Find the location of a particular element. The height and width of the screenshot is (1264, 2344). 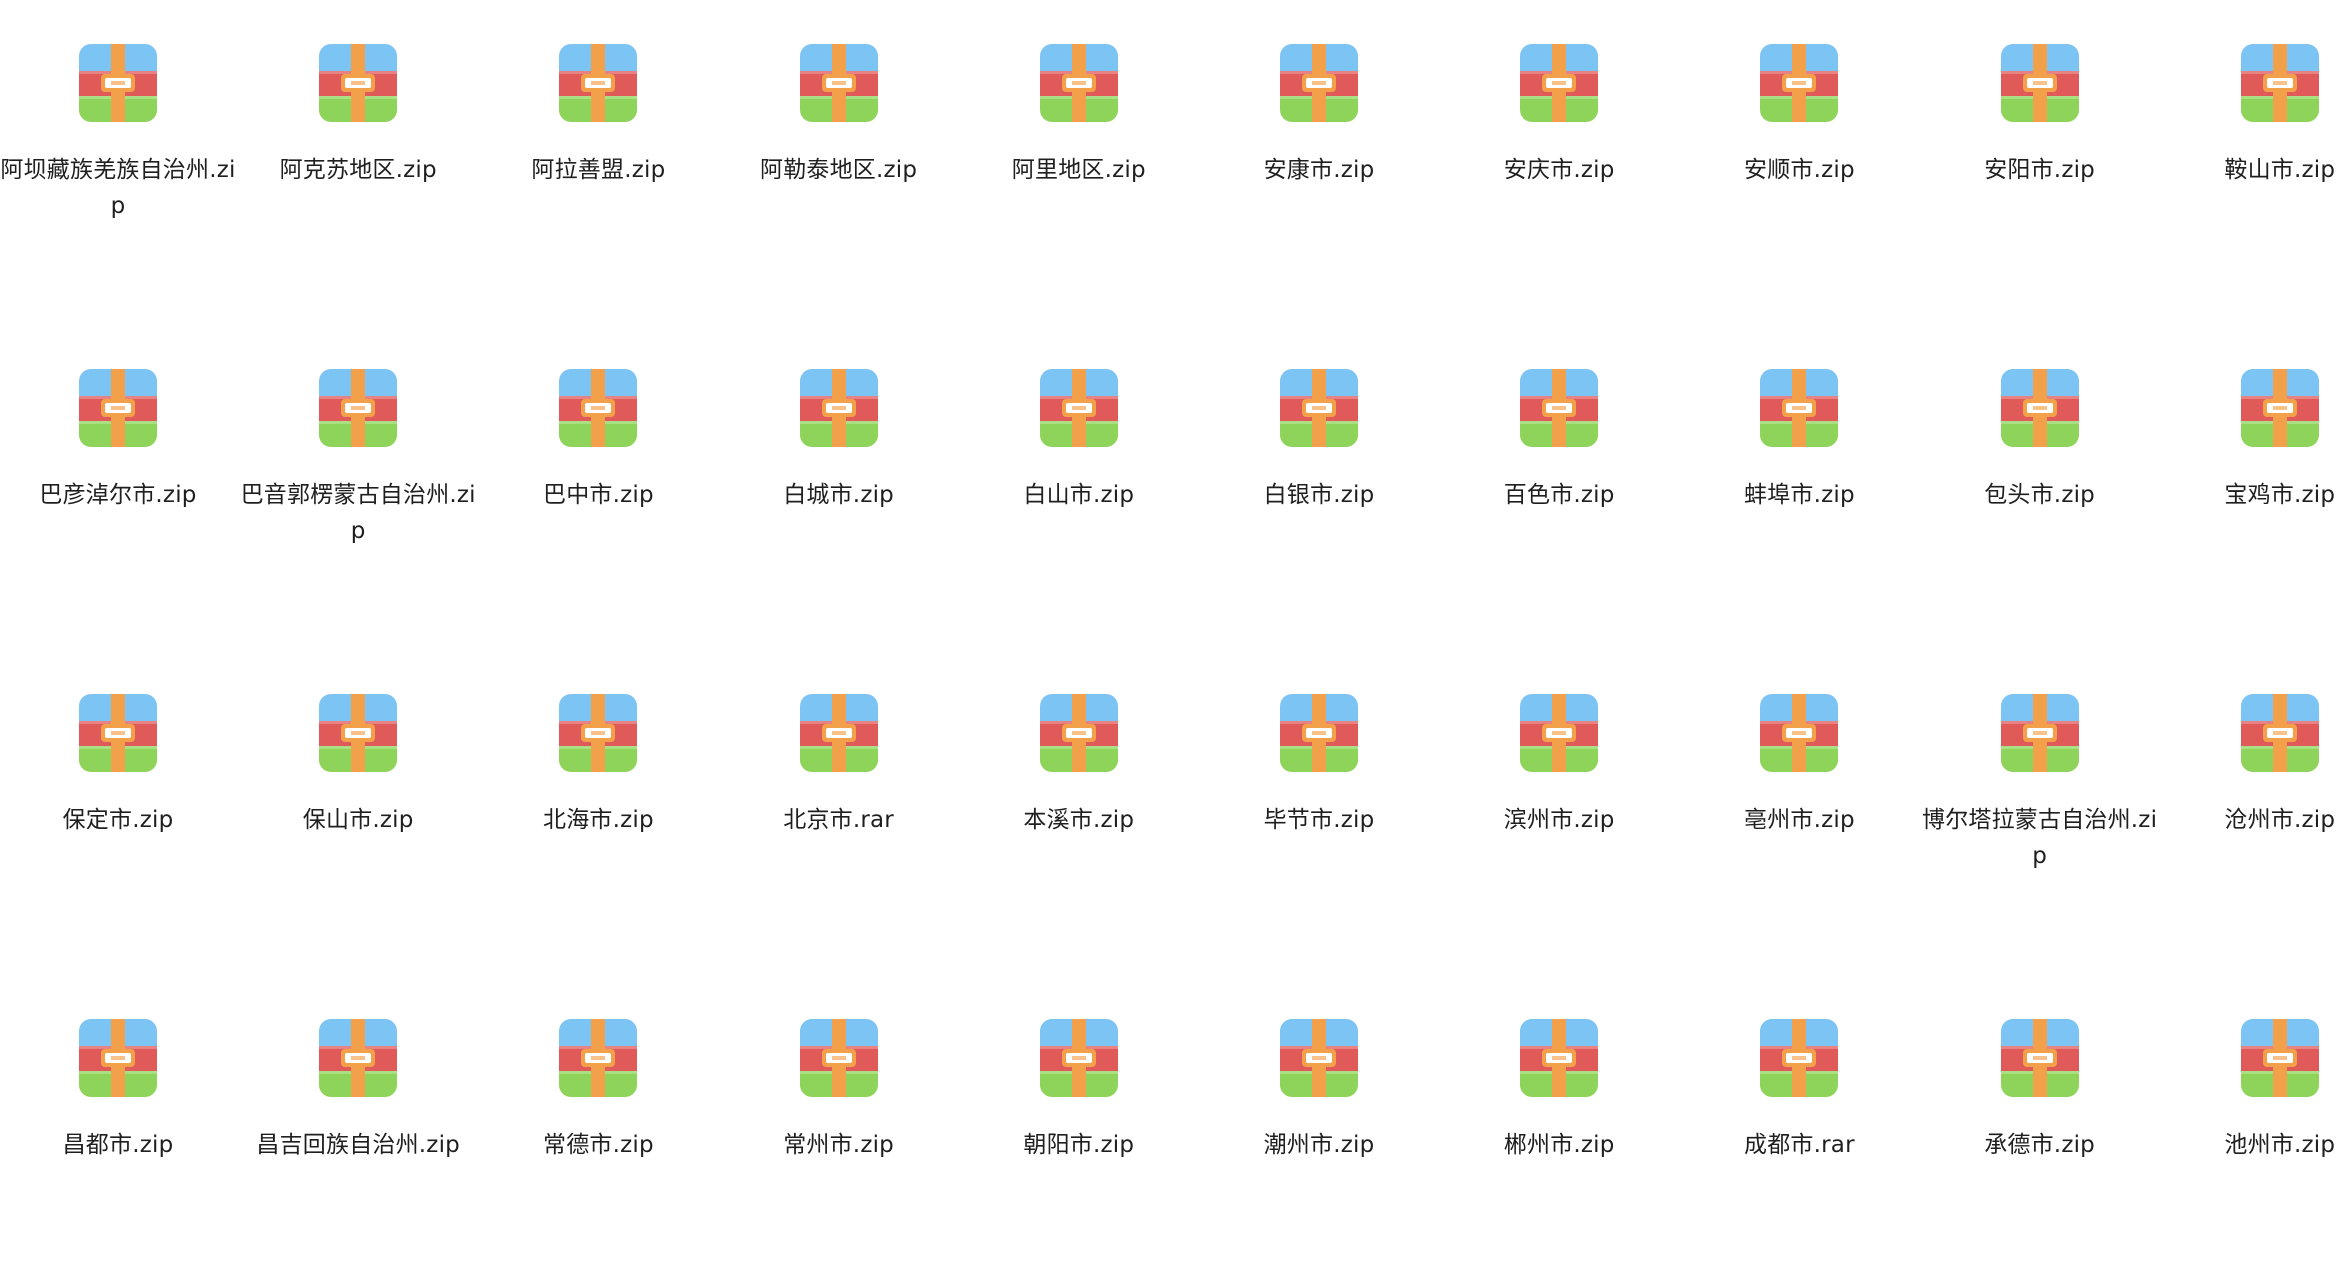

file-name-label: 安阳市.zip is located at coordinates (2039, 170).